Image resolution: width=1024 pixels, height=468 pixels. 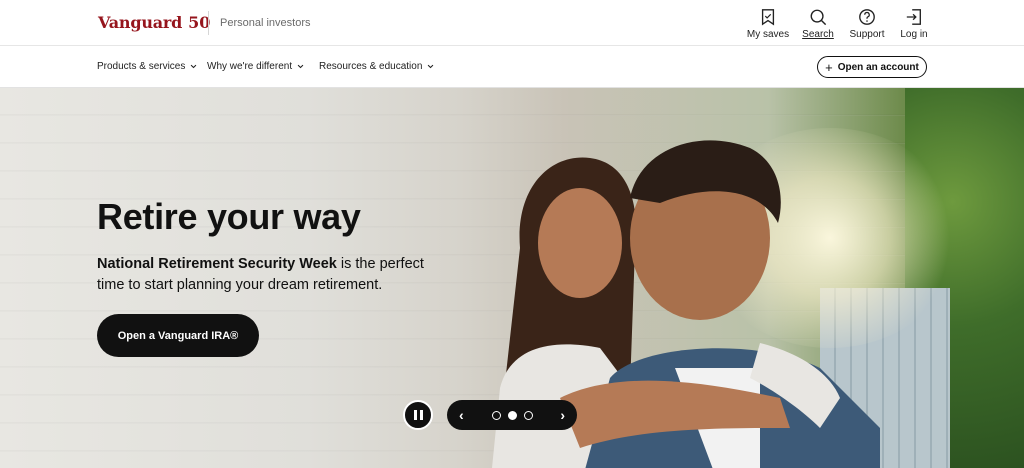 What do you see at coordinates (913, 17) in the screenshot?
I see `login-icon` at bounding box center [913, 17].